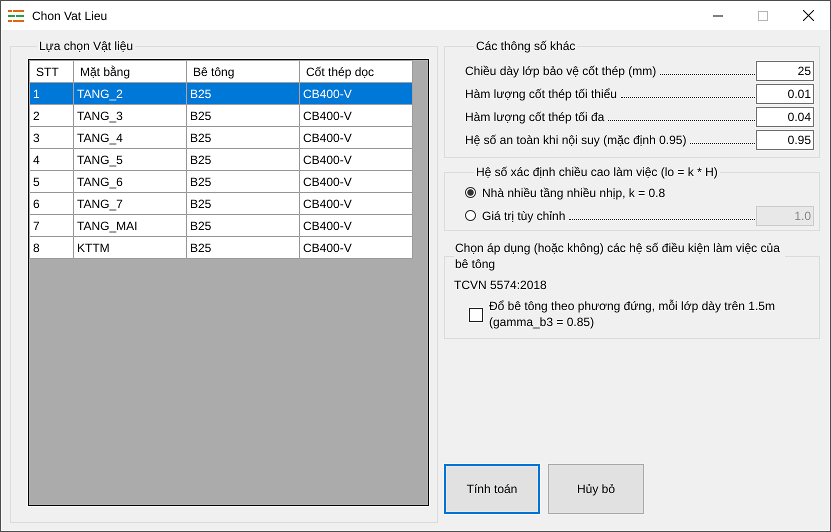 The image size is (831, 532). What do you see at coordinates (52, 203) in the screenshot?
I see `table-cell: 6` at bounding box center [52, 203].